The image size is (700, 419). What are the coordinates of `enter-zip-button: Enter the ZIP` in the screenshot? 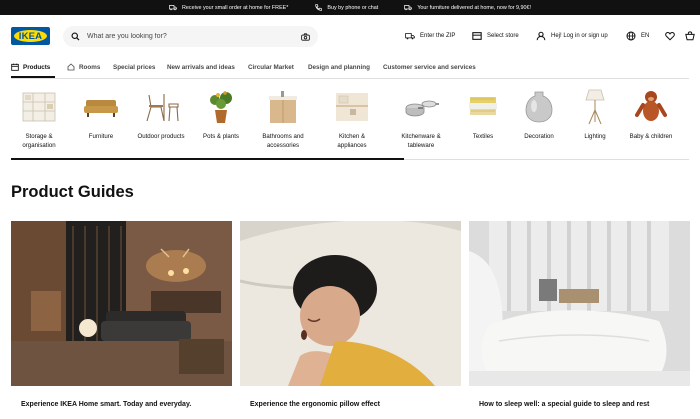 It's located at (438, 36).